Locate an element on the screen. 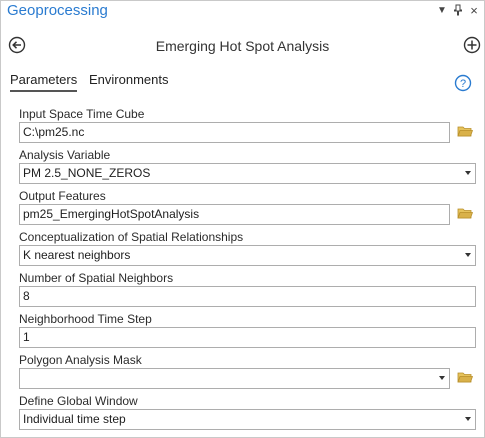 The height and width of the screenshot is (438, 485). conceptualization-select: K nearest neighbors is located at coordinates (247, 255).